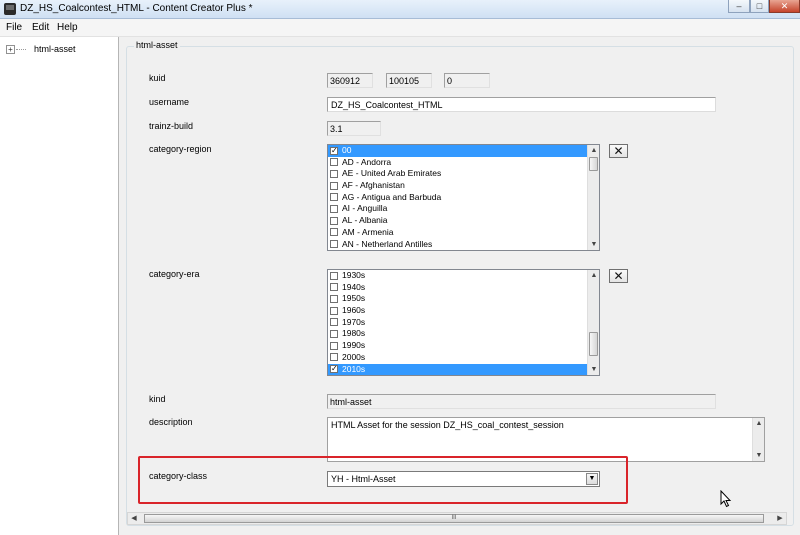 Image resolution: width=800 pixels, height=535 pixels. What do you see at coordinates (463, 358) in the screenshot?
I see `list-item: 2000s` at bounding box center [463, 358].